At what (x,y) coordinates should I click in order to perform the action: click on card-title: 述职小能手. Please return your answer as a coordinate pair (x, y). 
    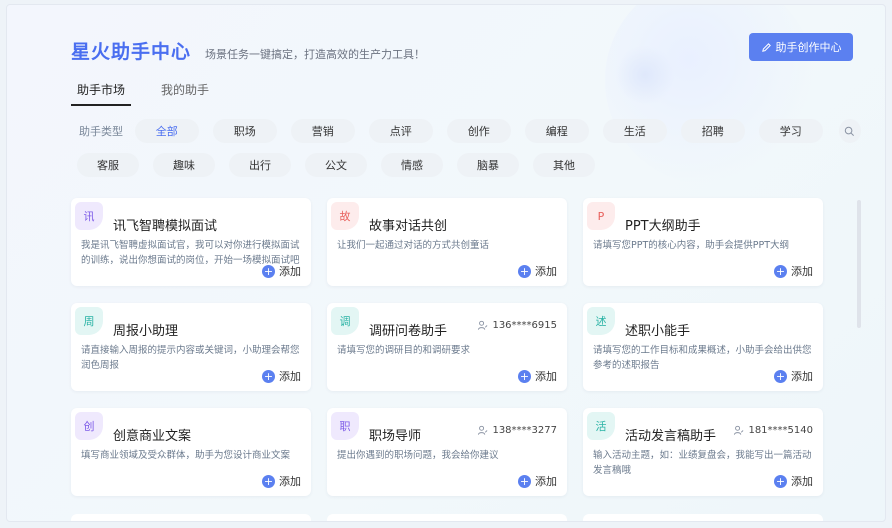
    Looking at the image, I should click on (658, 331).